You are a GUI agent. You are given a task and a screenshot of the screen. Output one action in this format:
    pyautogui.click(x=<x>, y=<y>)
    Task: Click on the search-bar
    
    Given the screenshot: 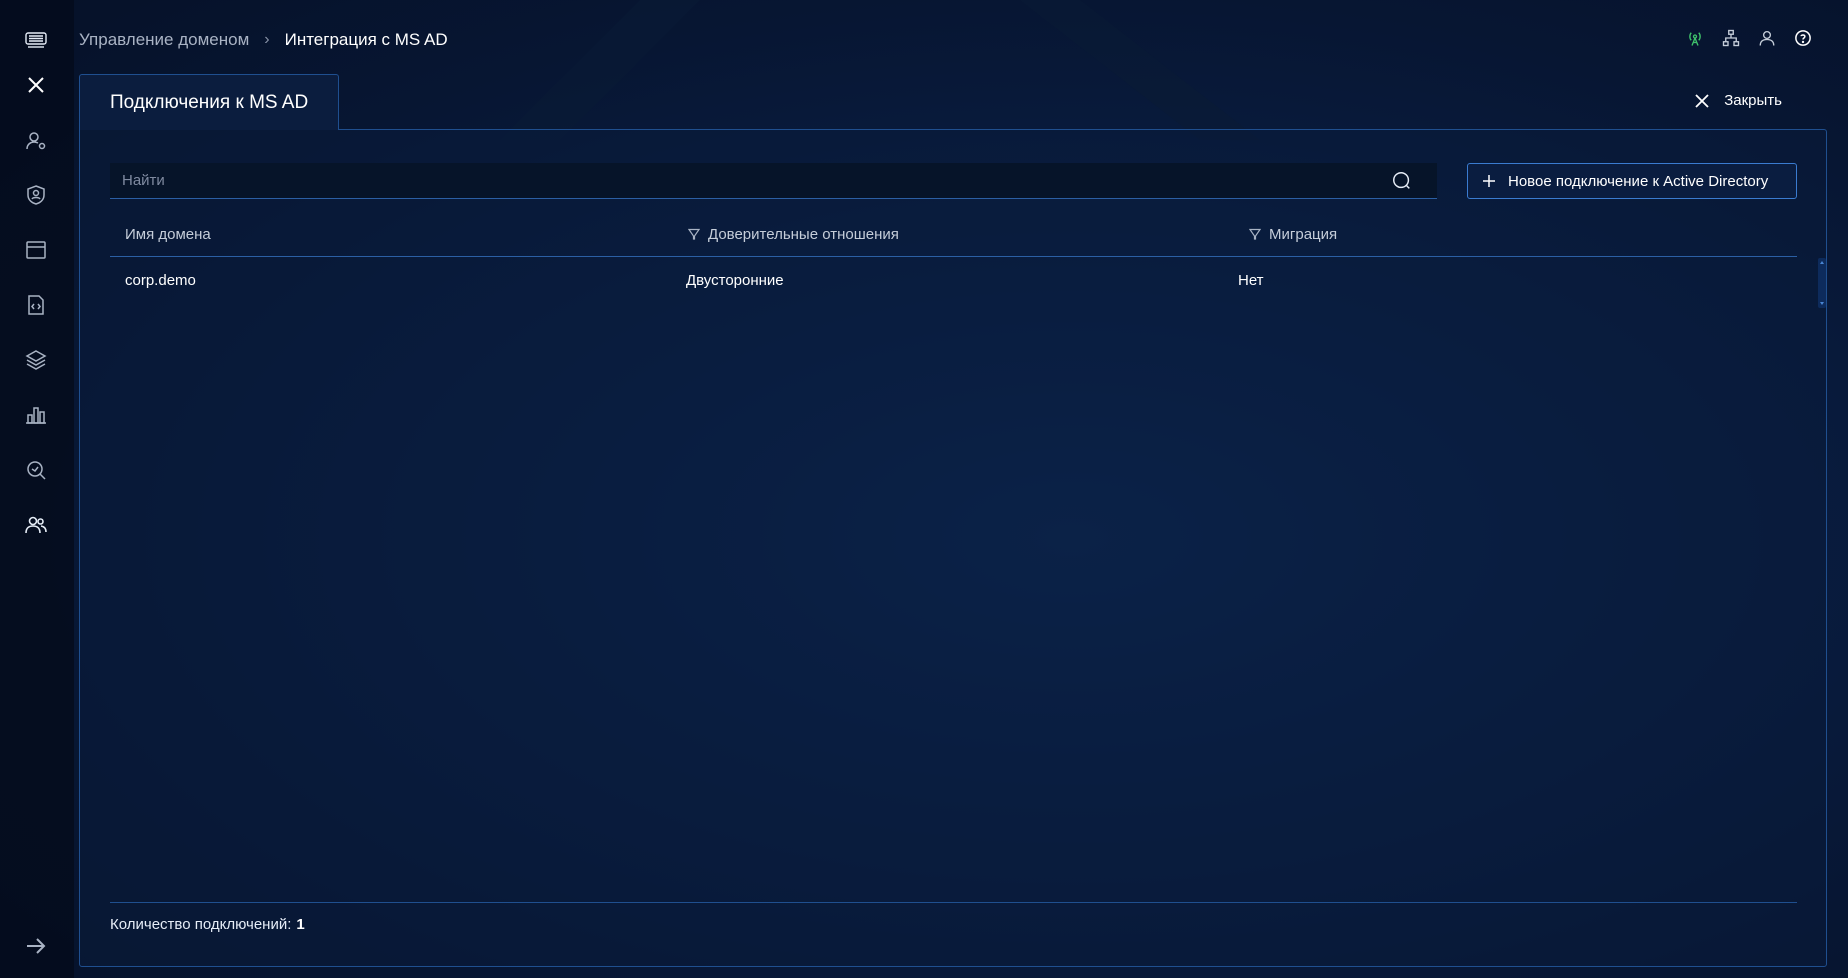 What is the action you would take?
    pyautogui.click(x=773, y=180)
    